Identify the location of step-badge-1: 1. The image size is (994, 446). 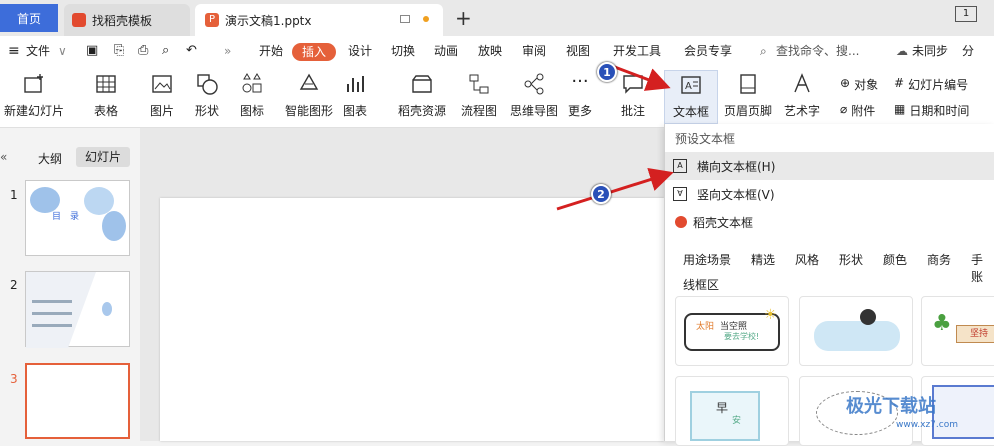
(607, 72).